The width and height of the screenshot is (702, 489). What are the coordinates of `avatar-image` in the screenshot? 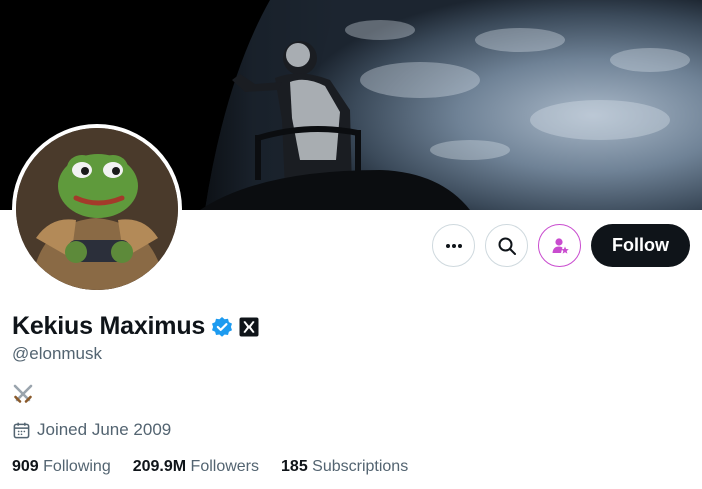 It's located at (97, 209).